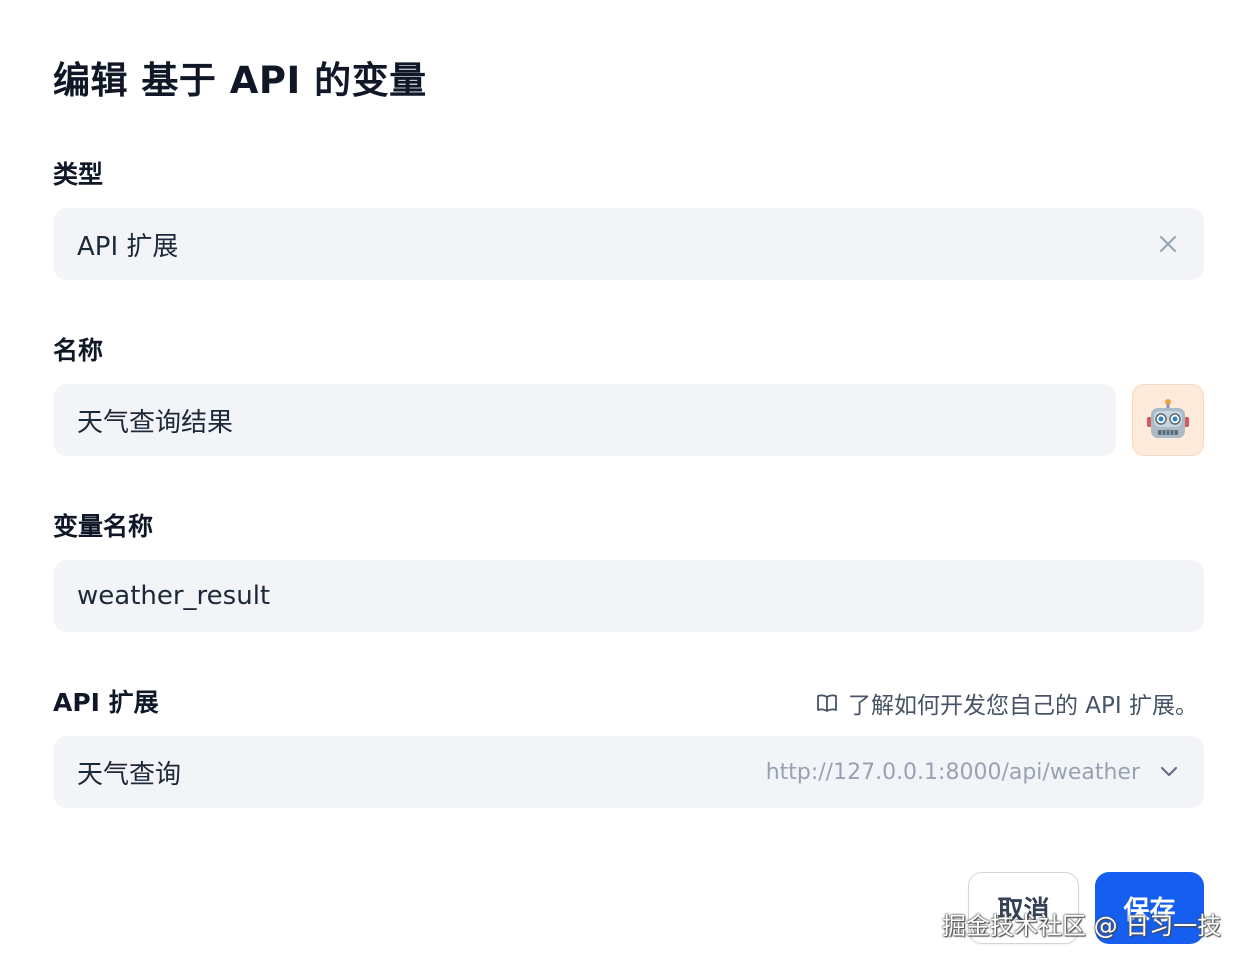 The image size is (1254, 964). Describe the element at coordinates (1022, 706) in the screenshot. I see `help-link-text: 了解如何开发您自己的 API 扩展。` at that location.